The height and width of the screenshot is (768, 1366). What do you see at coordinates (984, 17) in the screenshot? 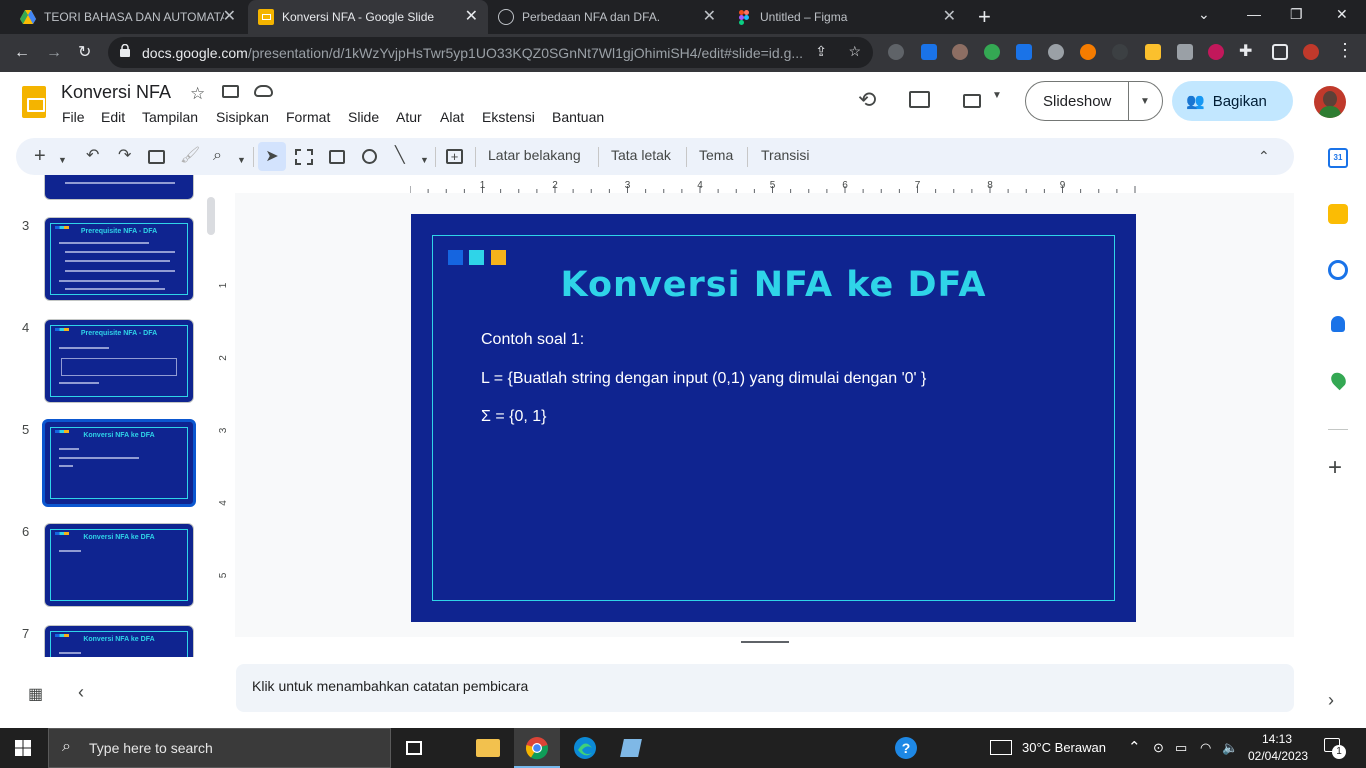
I see `new-tab-button: +` at bounding box center [984, 17].